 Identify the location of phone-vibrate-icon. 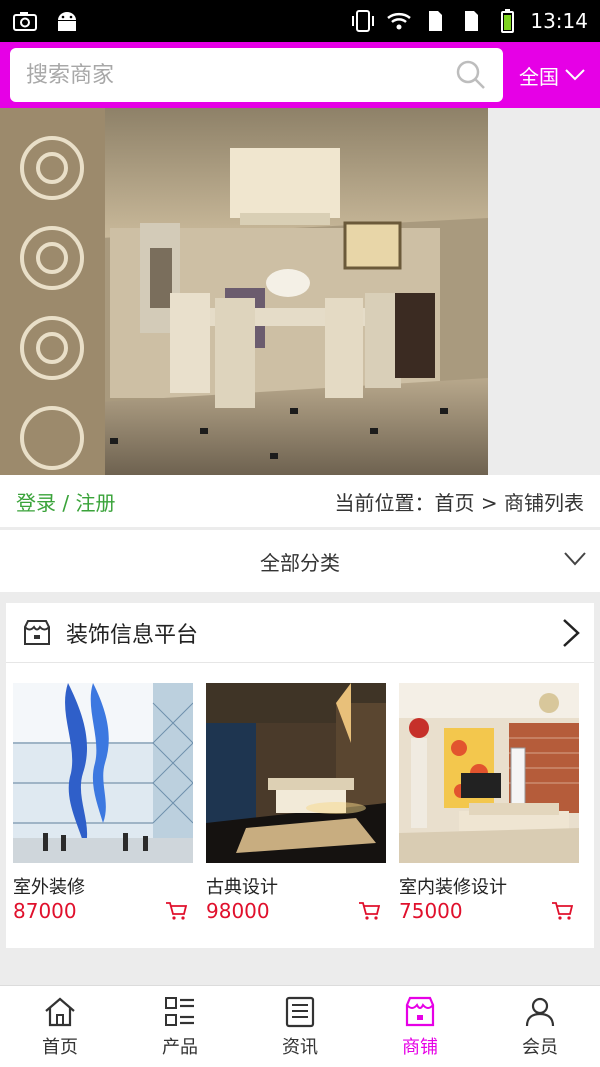
(363, 21).